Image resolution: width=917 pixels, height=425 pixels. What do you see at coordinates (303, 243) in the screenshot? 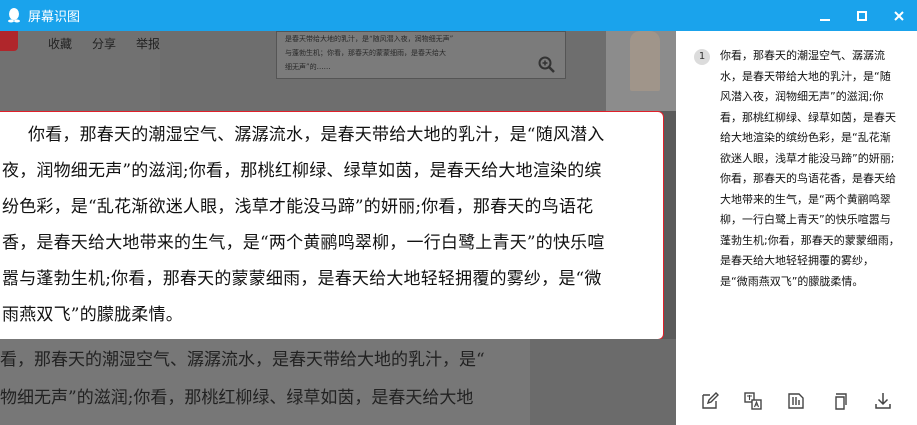
I see `selected-text-line: 香，是春天给大地带来的生气，是“两个黄鹂鸣翠柳，一行白鹭上青天”的快乐喧` at bounding box center [303, 243].